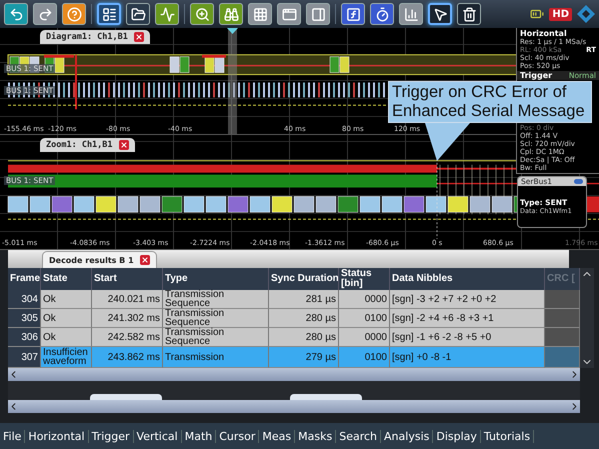 This screenshot has width=599, height=449. Describe the element at coordinates (353, 14) in the screenshot. I see `function-icon` at that location.